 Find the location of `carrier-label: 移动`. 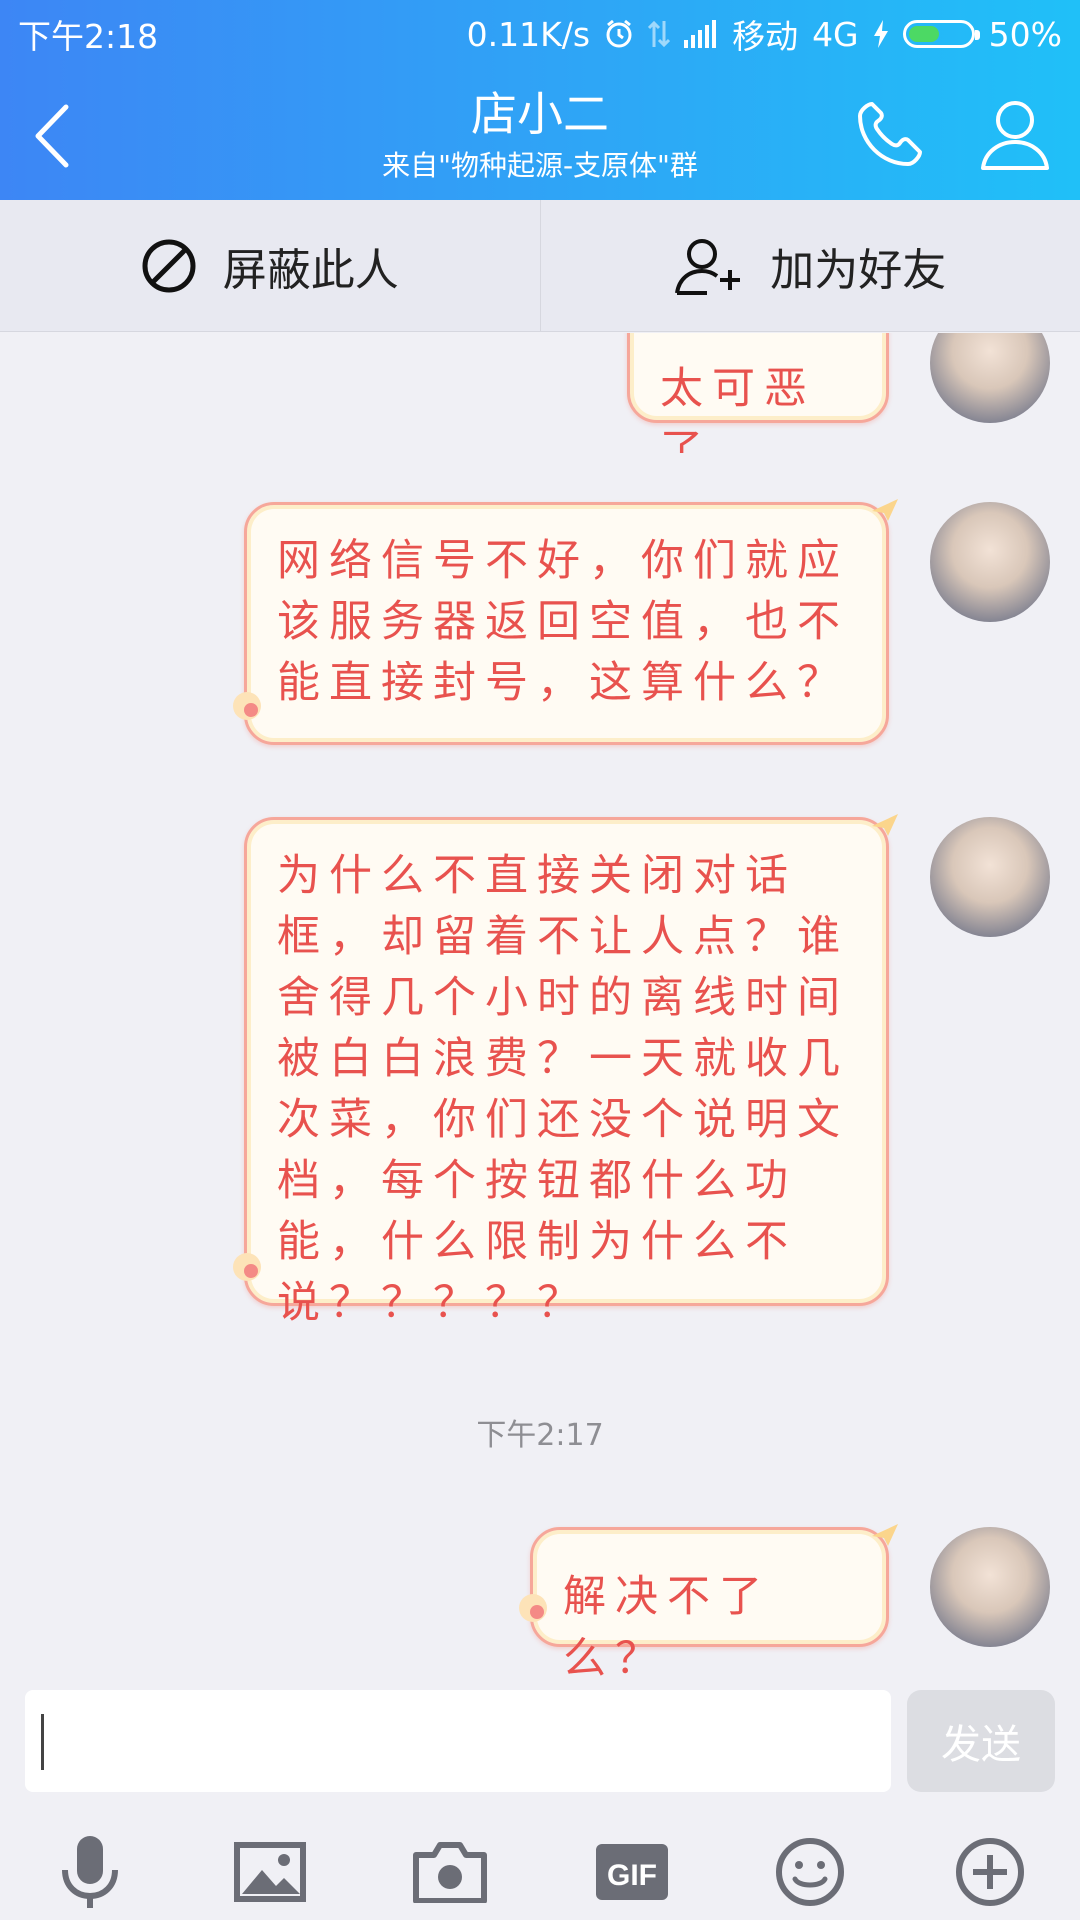

carrier-label: 移动 is located at coordinates (765, 36).